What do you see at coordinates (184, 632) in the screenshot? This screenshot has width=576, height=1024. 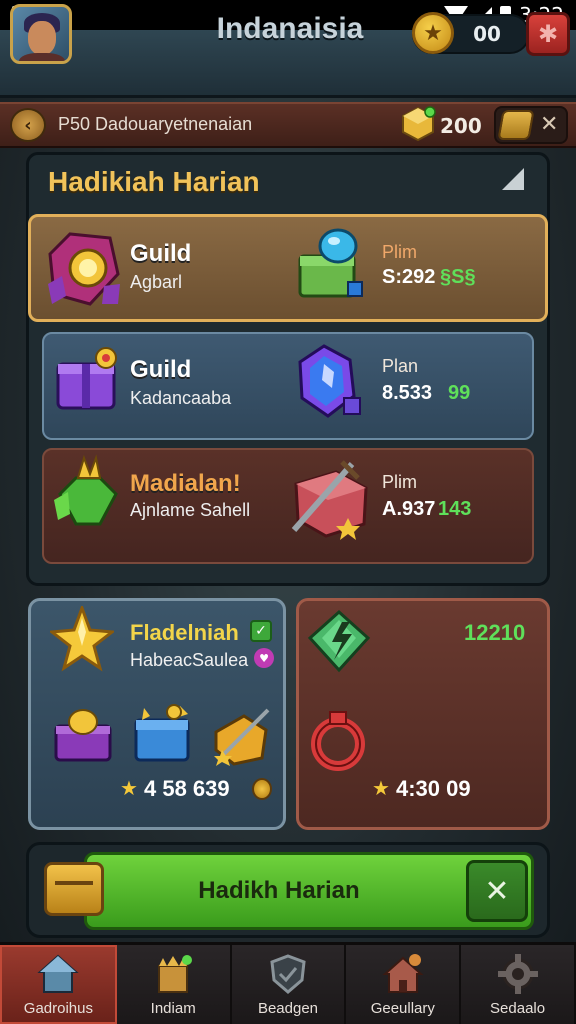 I see `card-title: Fladelniah` at bounding box center [184, 632].